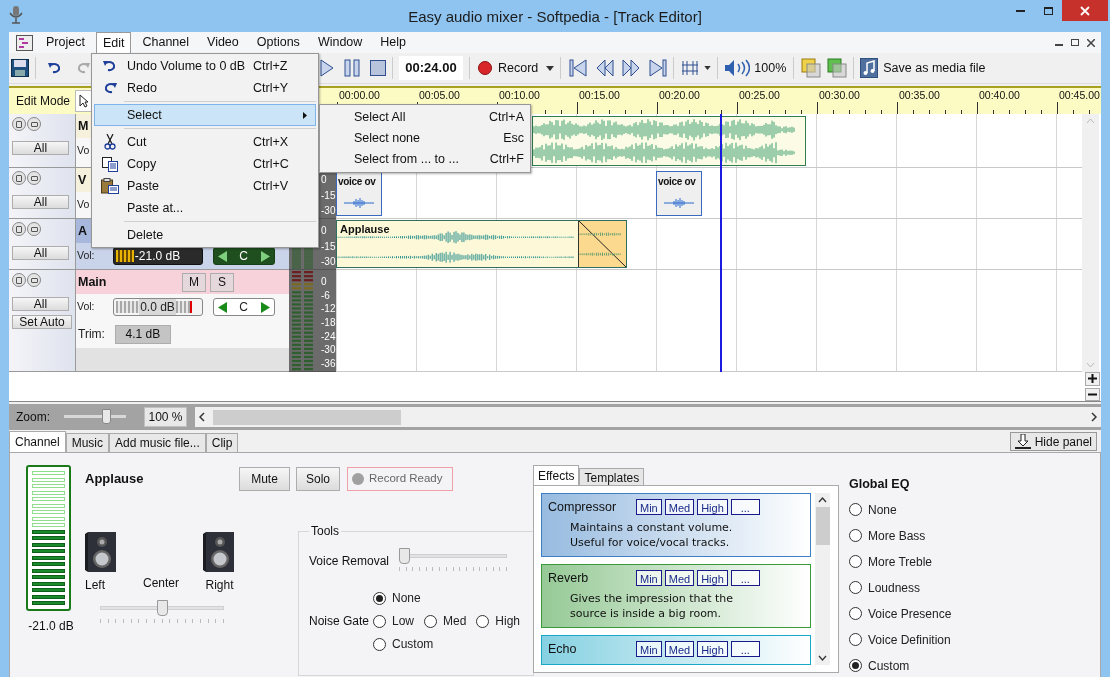 Image resolution: width=1110 pixels, height=677 pixels. Describe the element at coordinates (307, 417) in the screenshot. I see `scrollbar-thumb` at that location.